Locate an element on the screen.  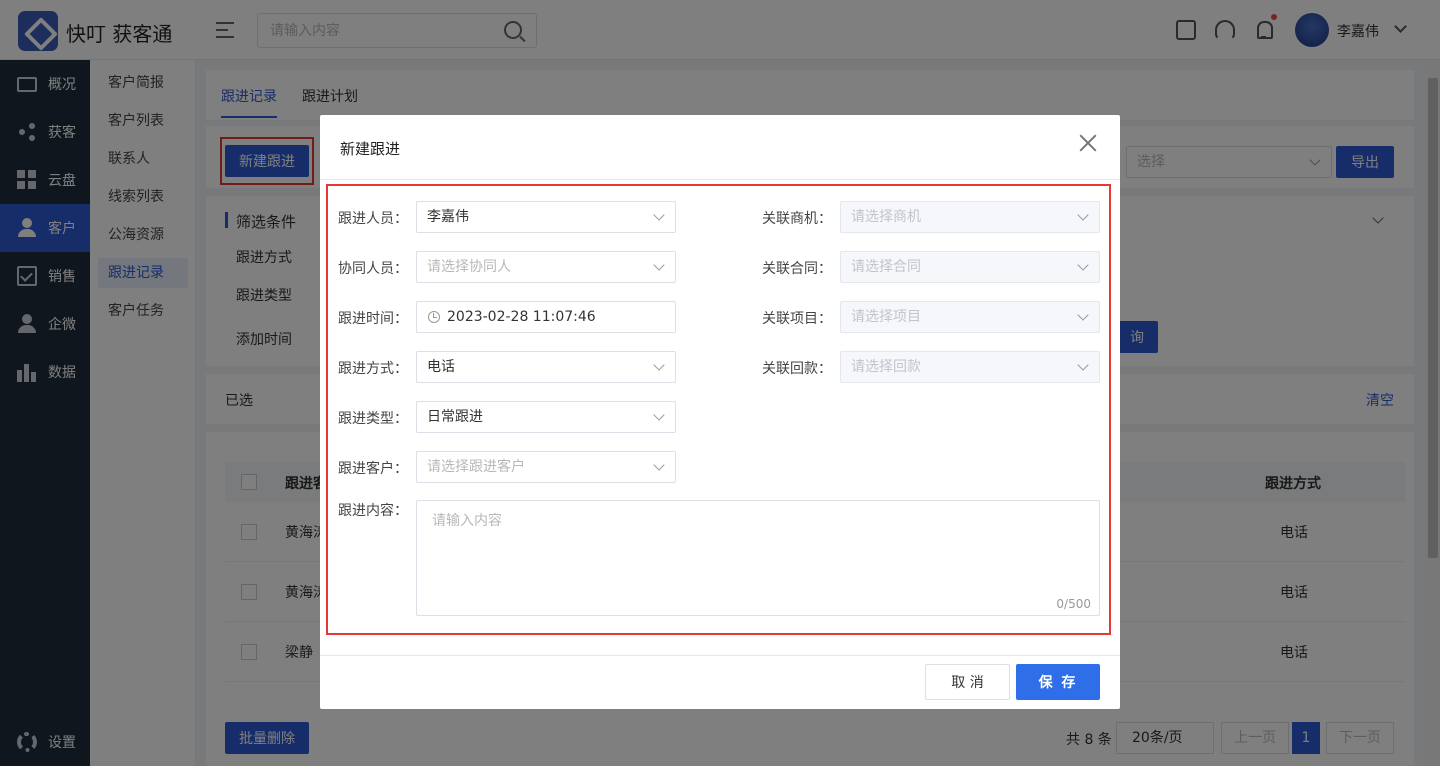
modal-footer-divider is located at coordinates (720, 655).